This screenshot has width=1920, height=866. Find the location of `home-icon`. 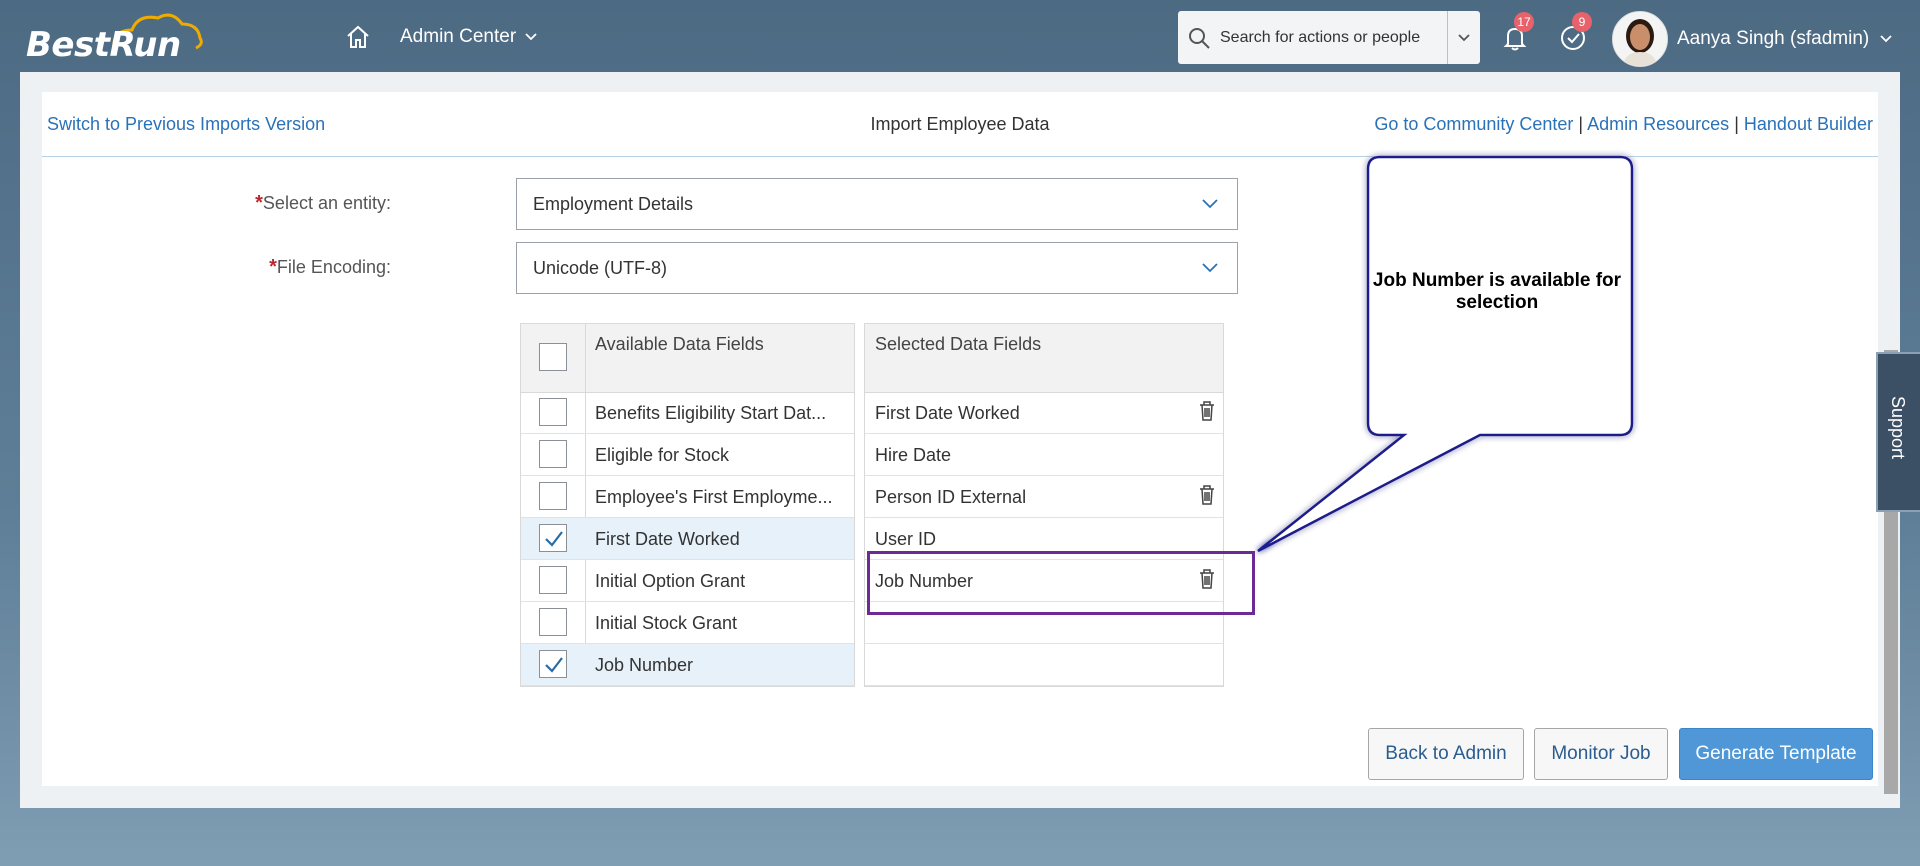

home-icon is located at coordinates (358, 37).